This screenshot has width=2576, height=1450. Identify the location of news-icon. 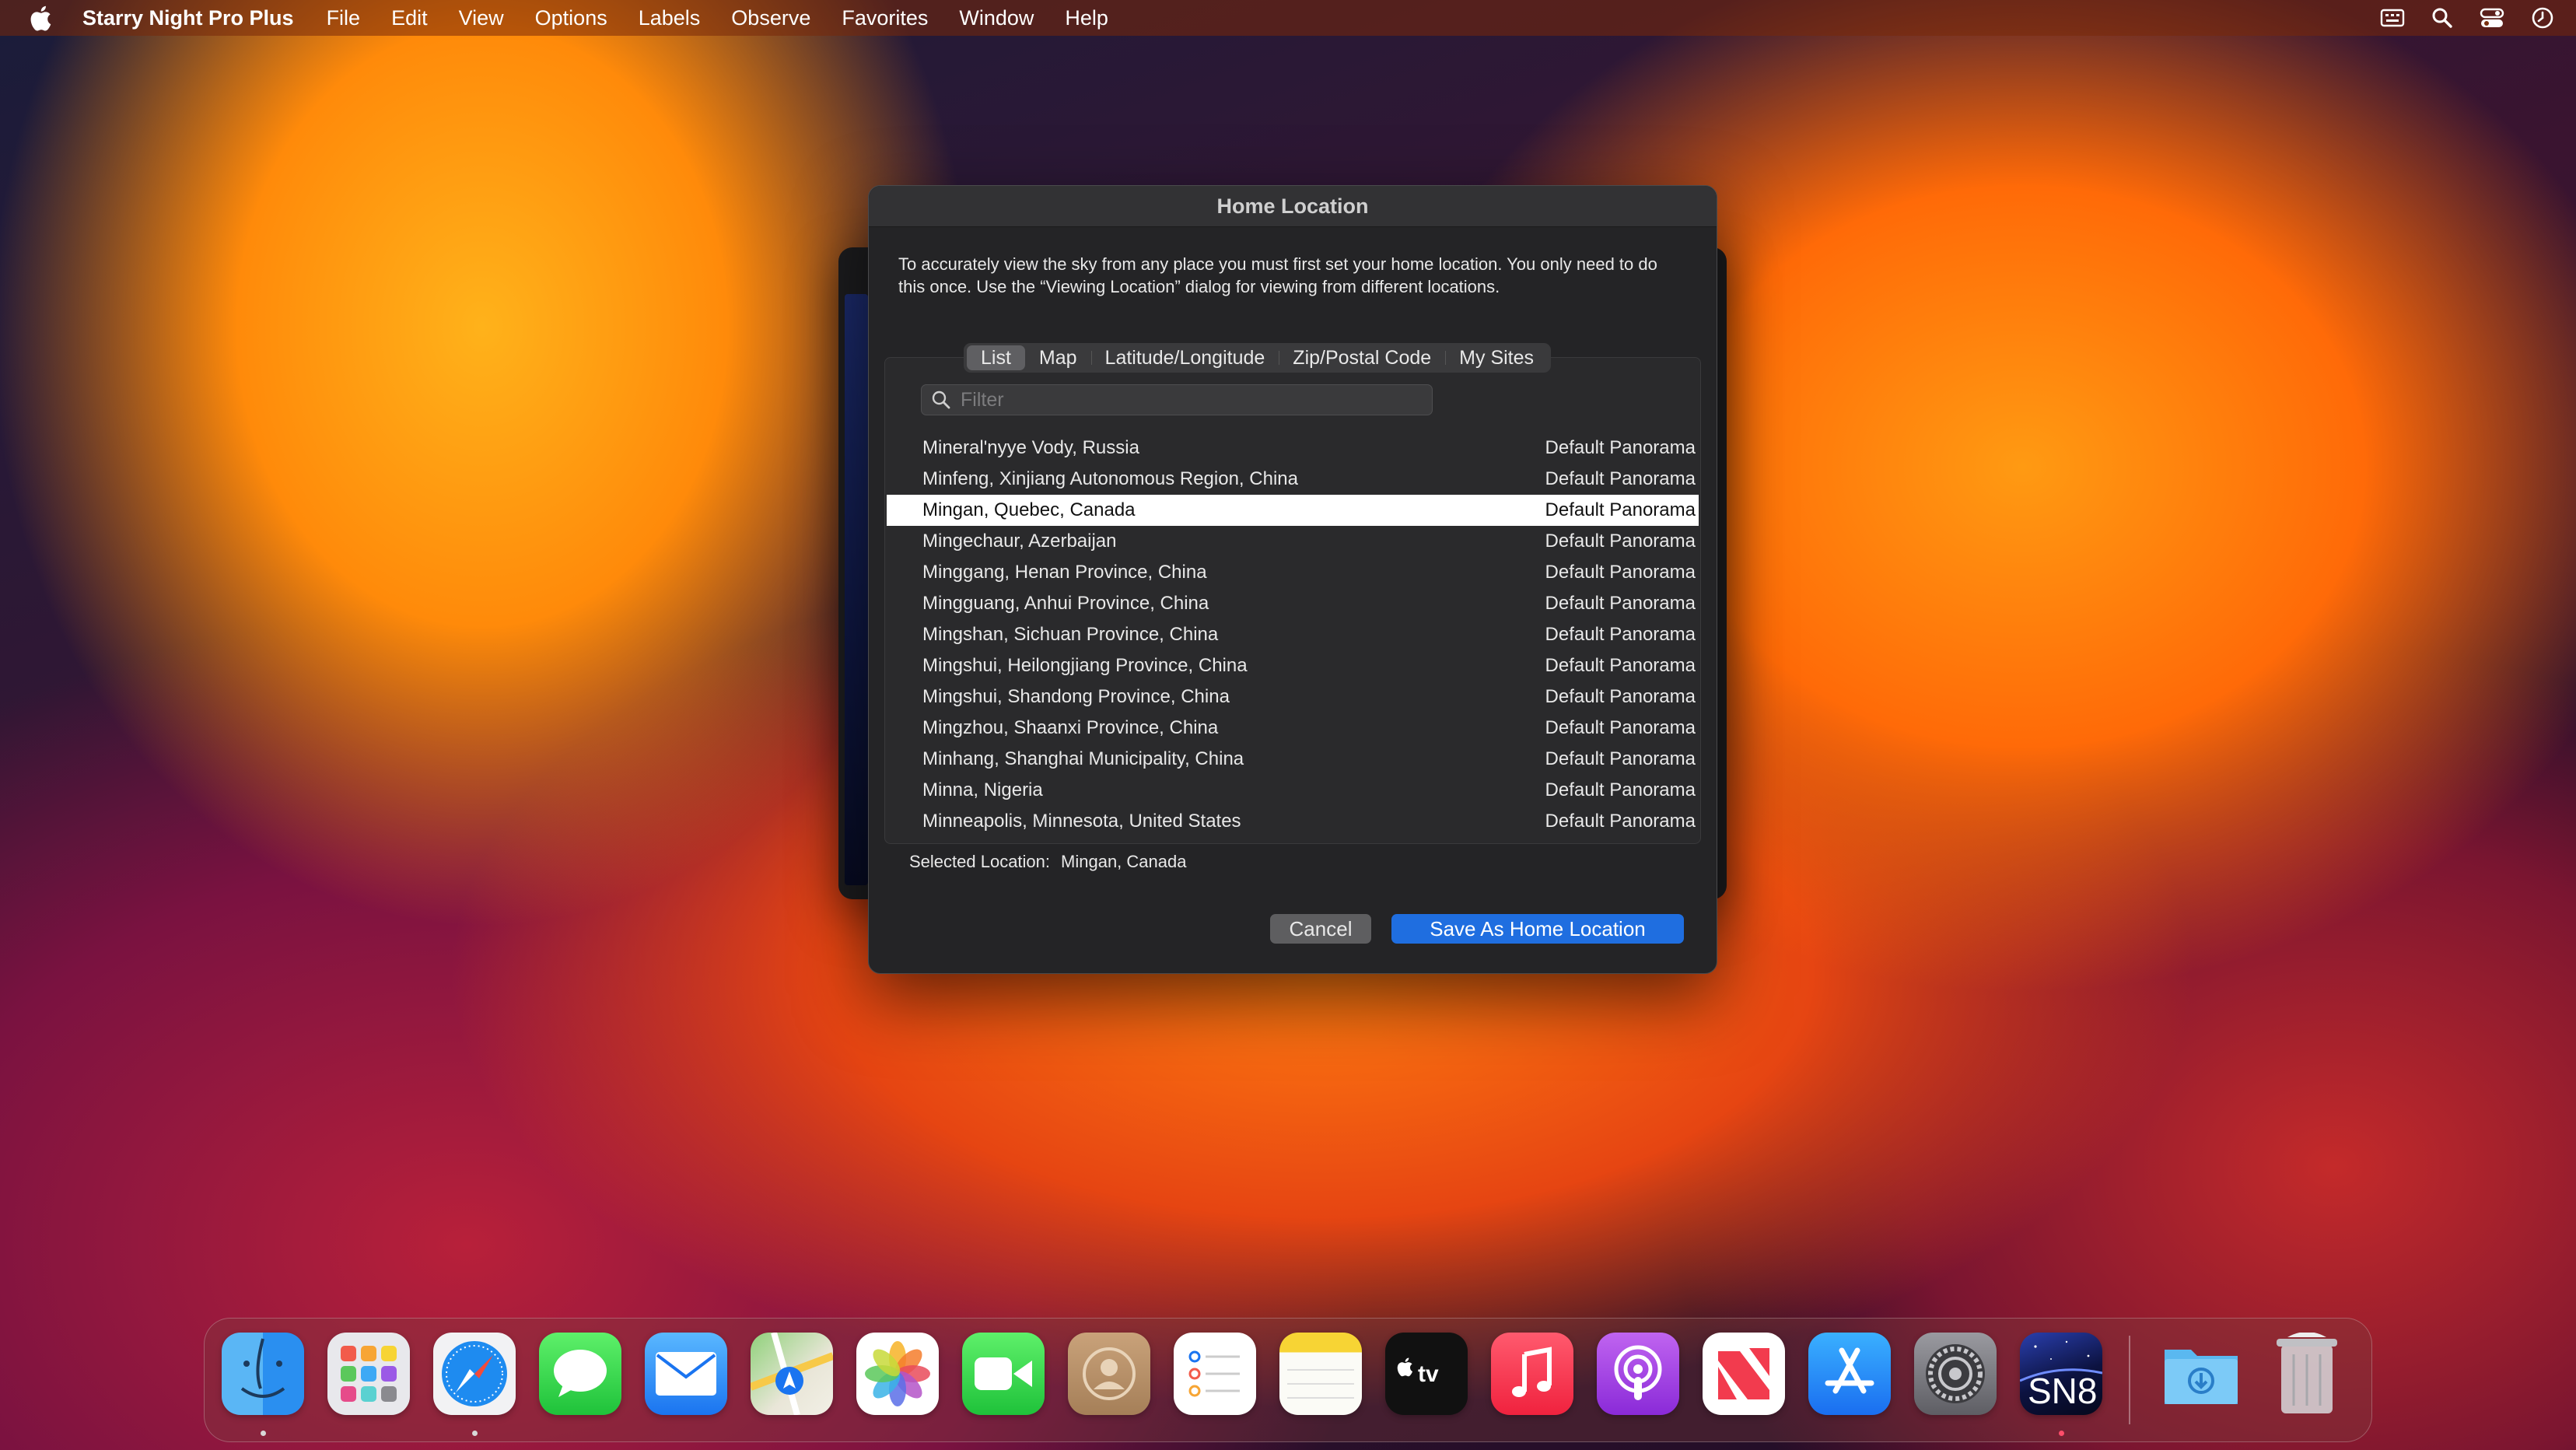
(1744, 1374).